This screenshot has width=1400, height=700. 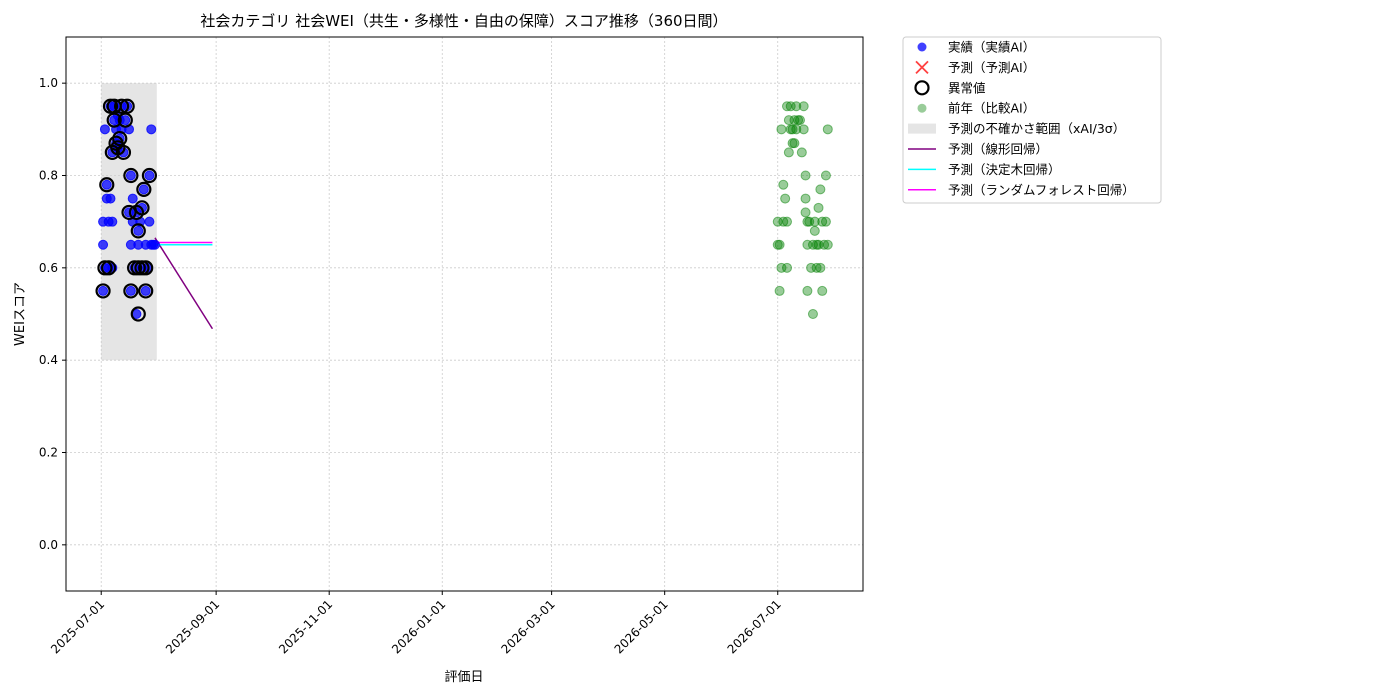 What do you see at coordinates (528, 626) in the screenshot?
I see `x-tick-label: 2026-03-01` at bounding box center [528, 626].